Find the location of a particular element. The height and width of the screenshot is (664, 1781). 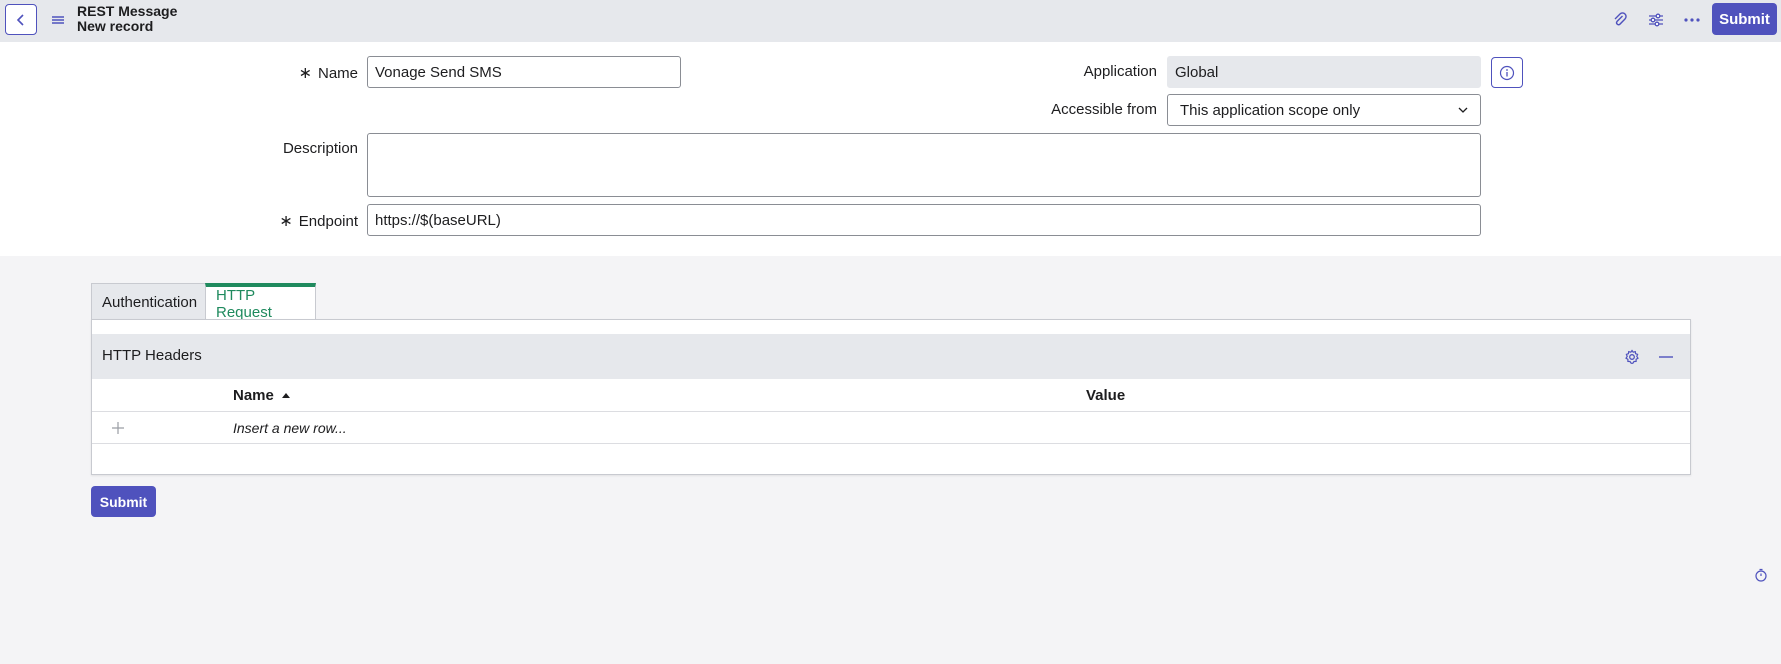

accessible-from-select: This application scope only is located at coordinates (1324, 110).